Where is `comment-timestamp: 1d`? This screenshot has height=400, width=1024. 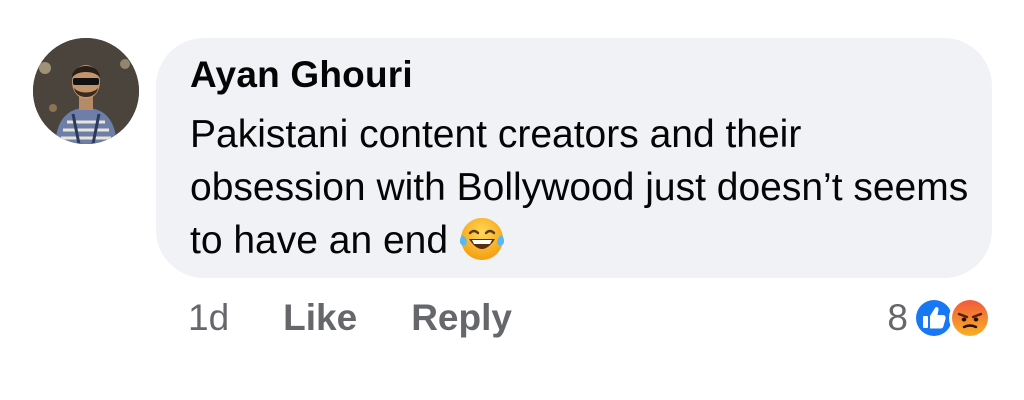 comment-timestamp: 1d is located at coordinates (208, 318).